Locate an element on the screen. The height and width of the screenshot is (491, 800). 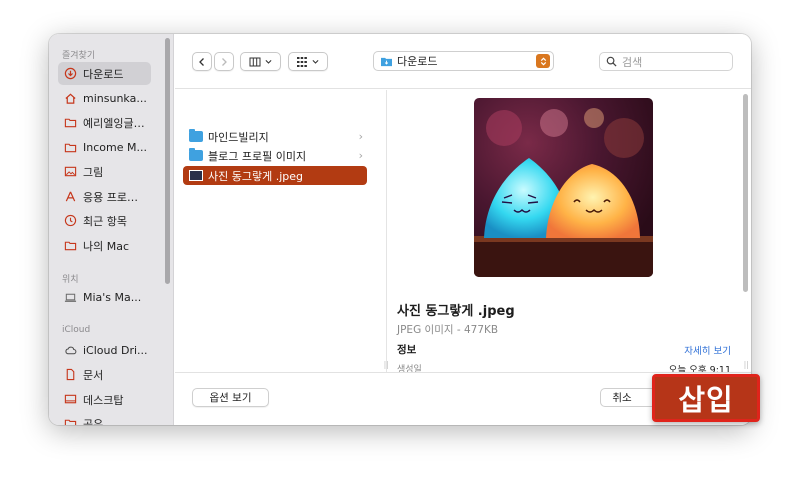
sidebar-item-desktop: 데스크탑 is located at coordinates (104, 399).